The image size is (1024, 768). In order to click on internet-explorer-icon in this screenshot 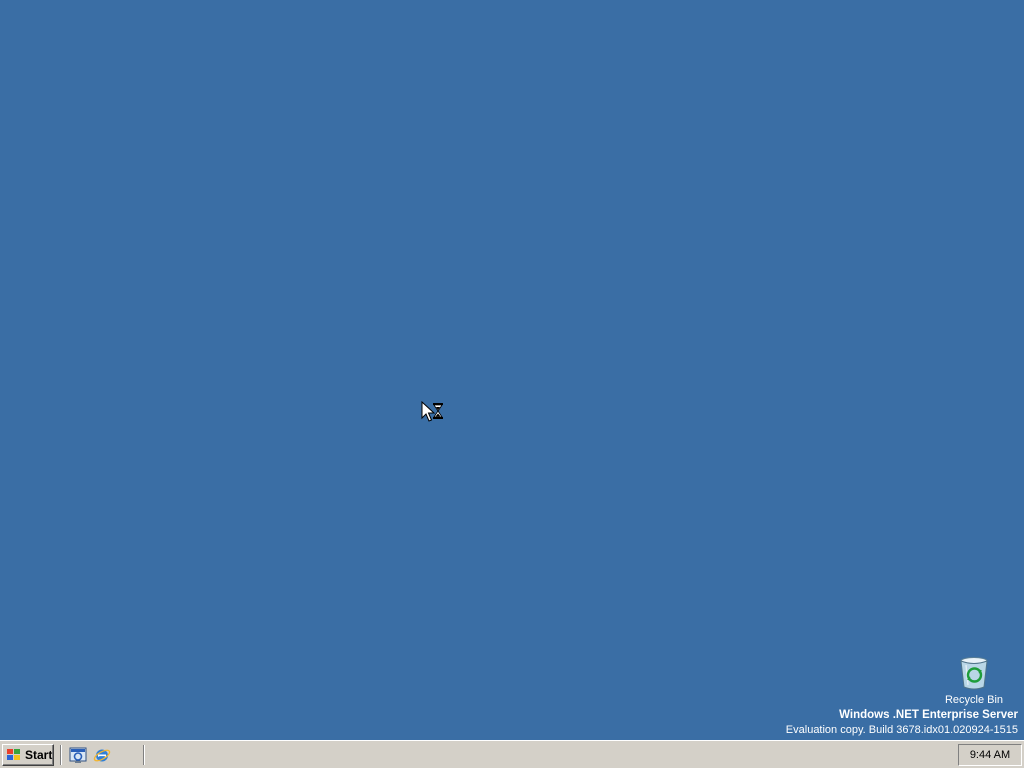, I will do `click(102, 755)`.